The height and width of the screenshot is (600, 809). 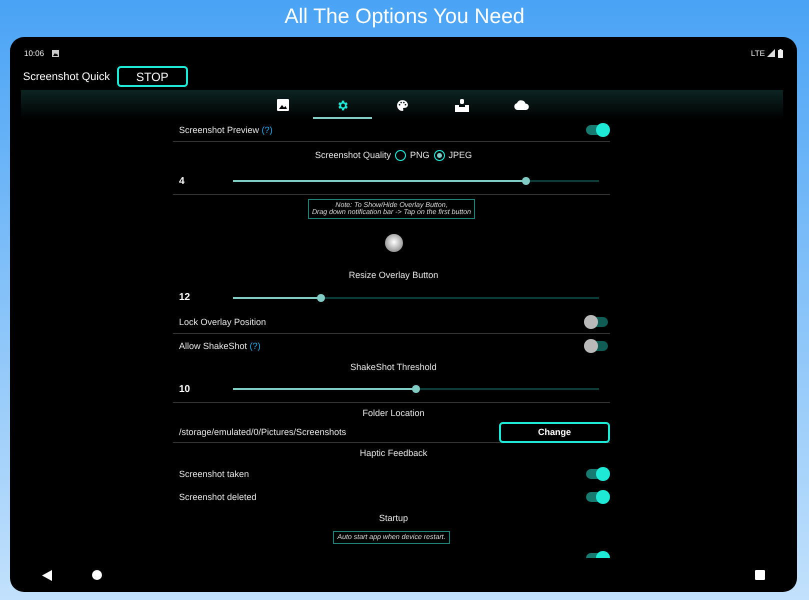 I want to click on setting-label: Allow ShakeShot, so click(x=213, y=345).